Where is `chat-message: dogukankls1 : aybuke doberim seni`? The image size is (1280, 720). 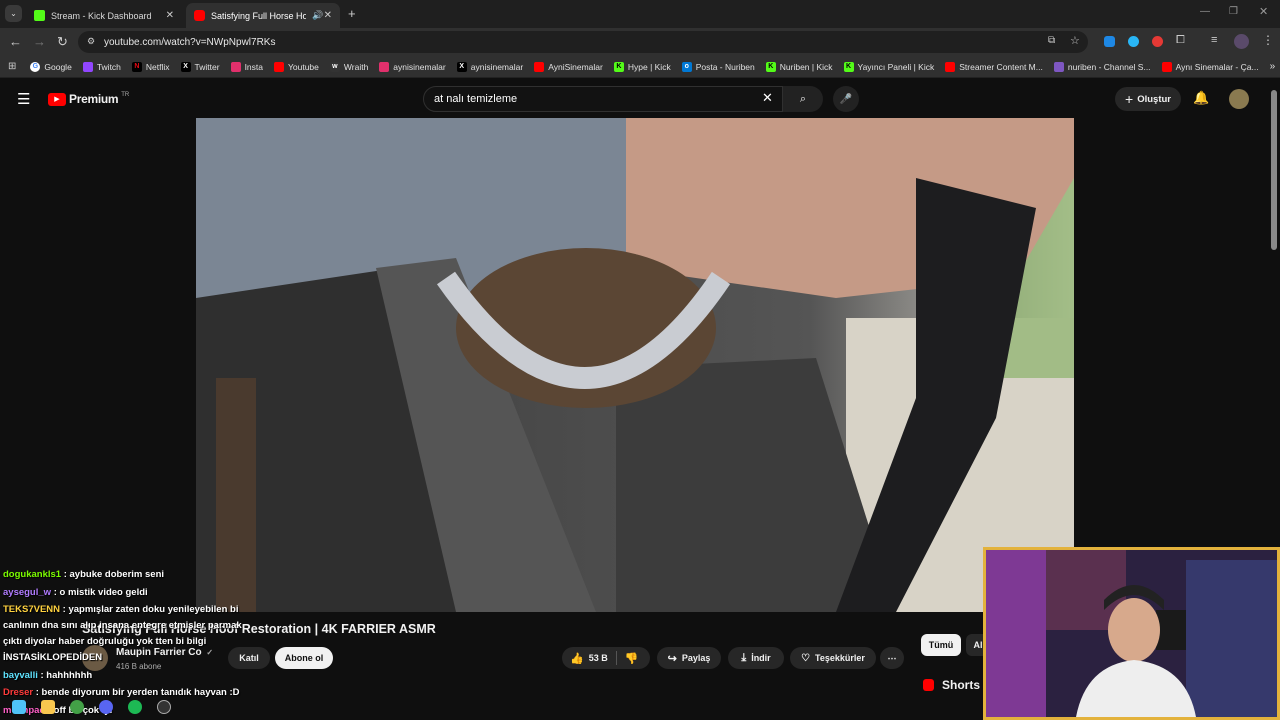
chat-message: dogukankls1 : aybuke doberim seni is located at coordinates (83, 574).